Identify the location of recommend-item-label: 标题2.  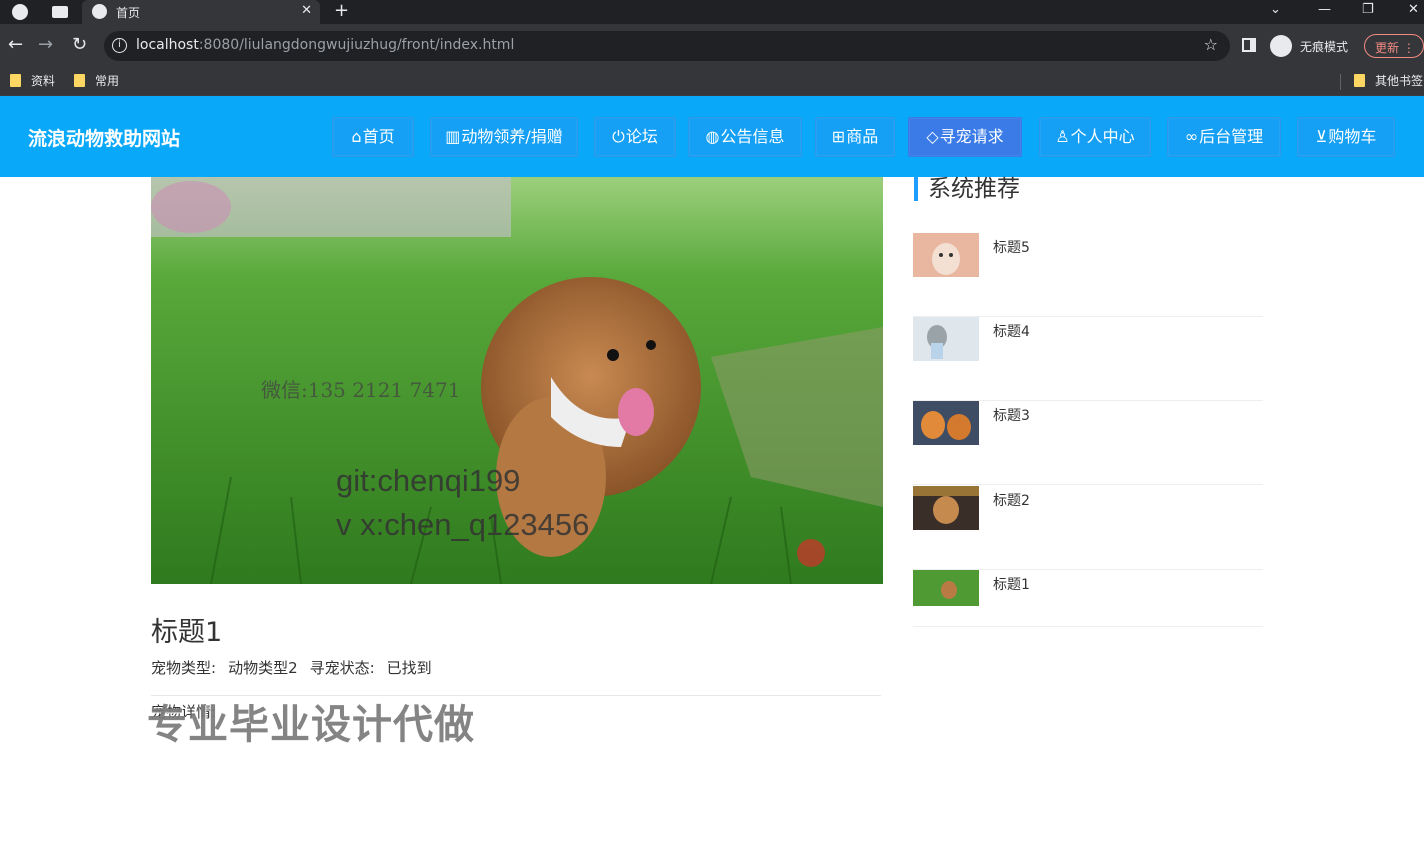
(1011, 500).